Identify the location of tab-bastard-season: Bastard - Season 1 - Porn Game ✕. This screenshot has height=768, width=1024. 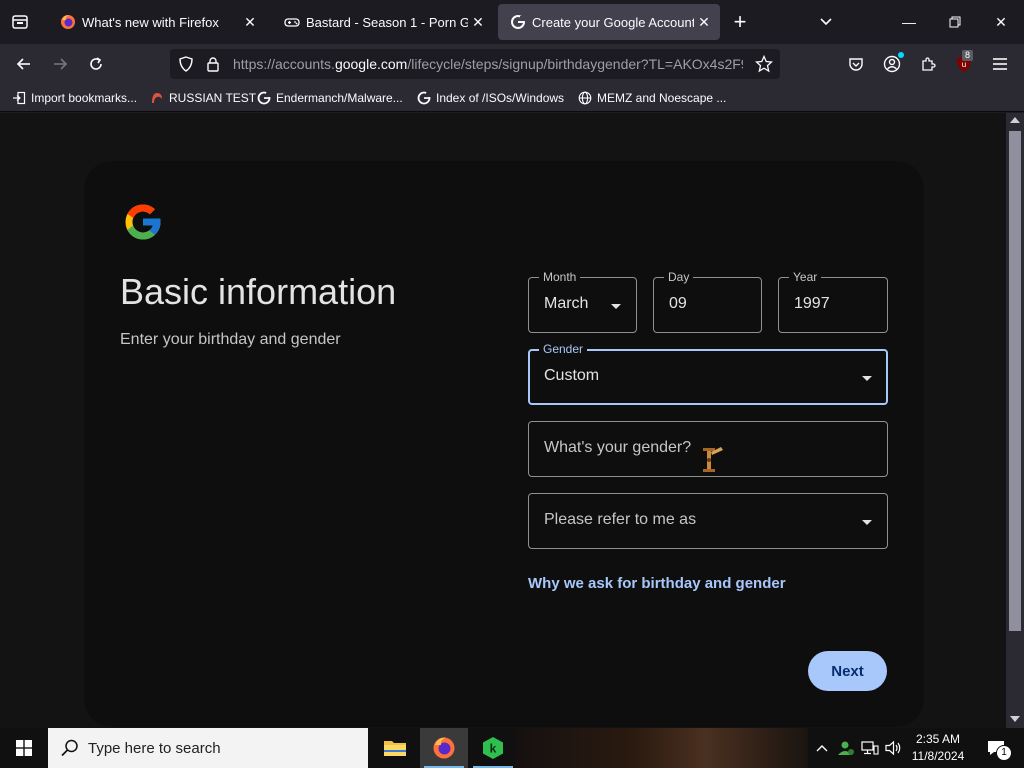
(383, 22).